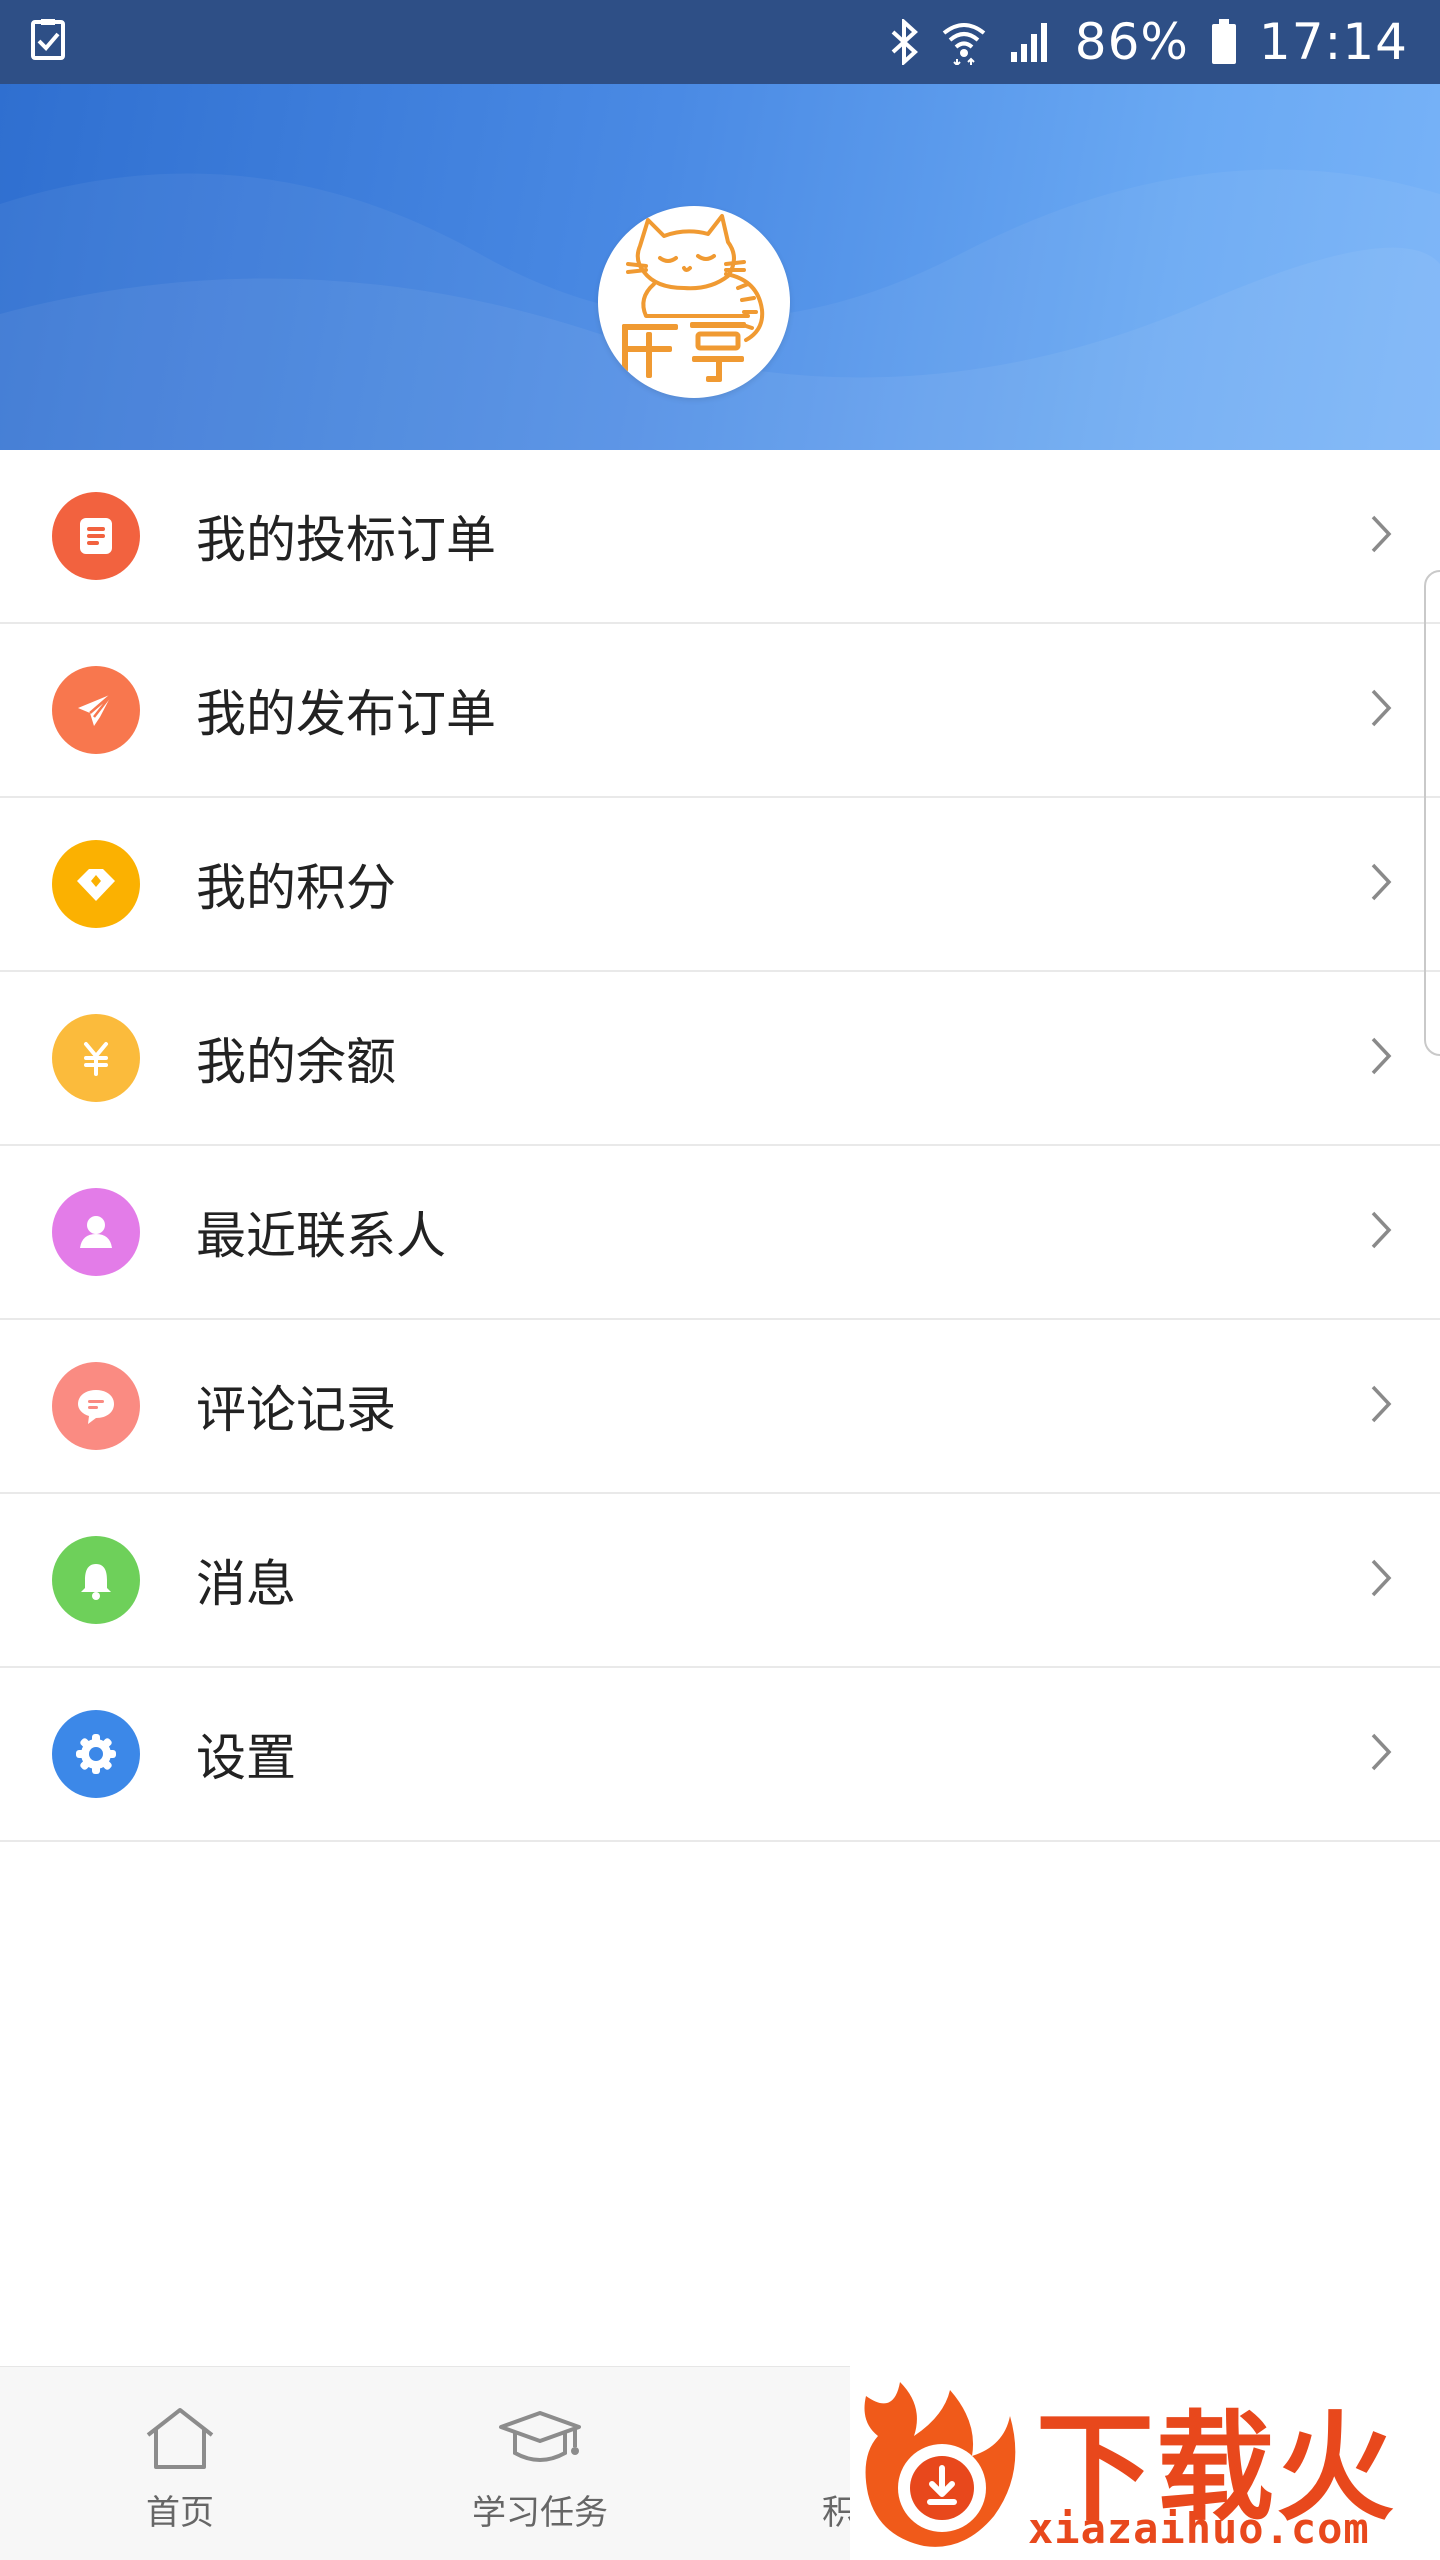  I want to click on menu-item-published-orders: 我的发布订单, so click(720, 711).